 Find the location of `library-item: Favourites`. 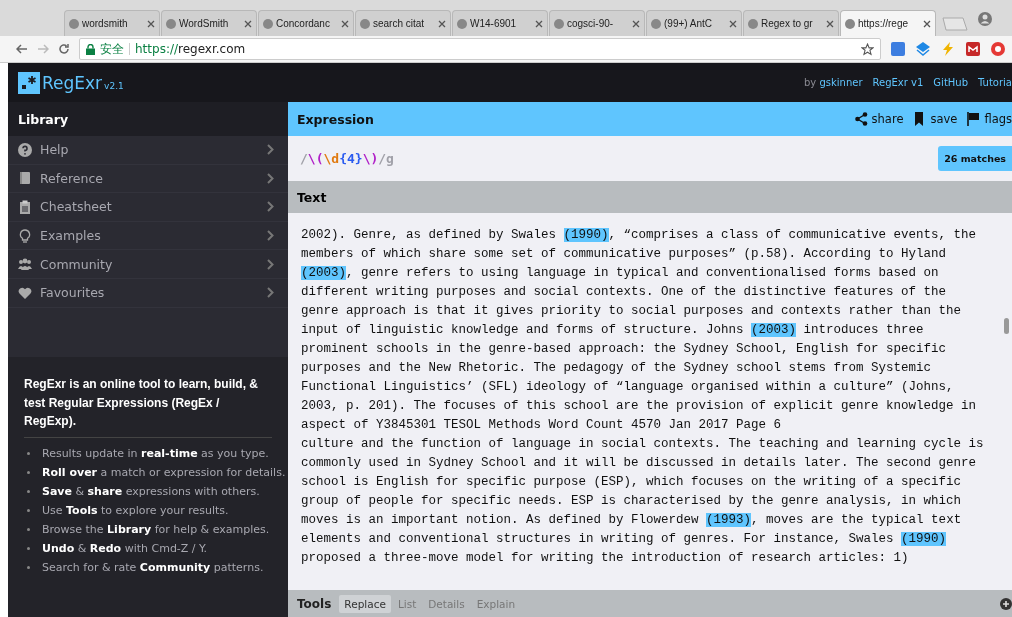

library-item: Favourites is located at coordinates (148, 293).